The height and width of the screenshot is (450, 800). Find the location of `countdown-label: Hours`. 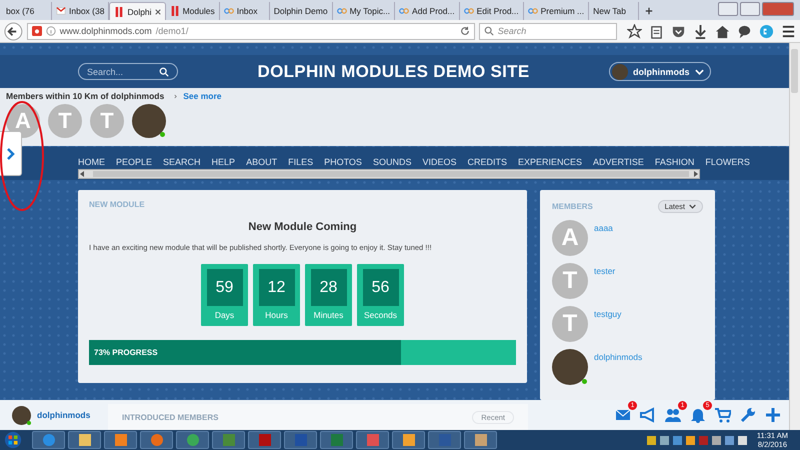

countdown-label: Hours is located at coordinates (276, 315).